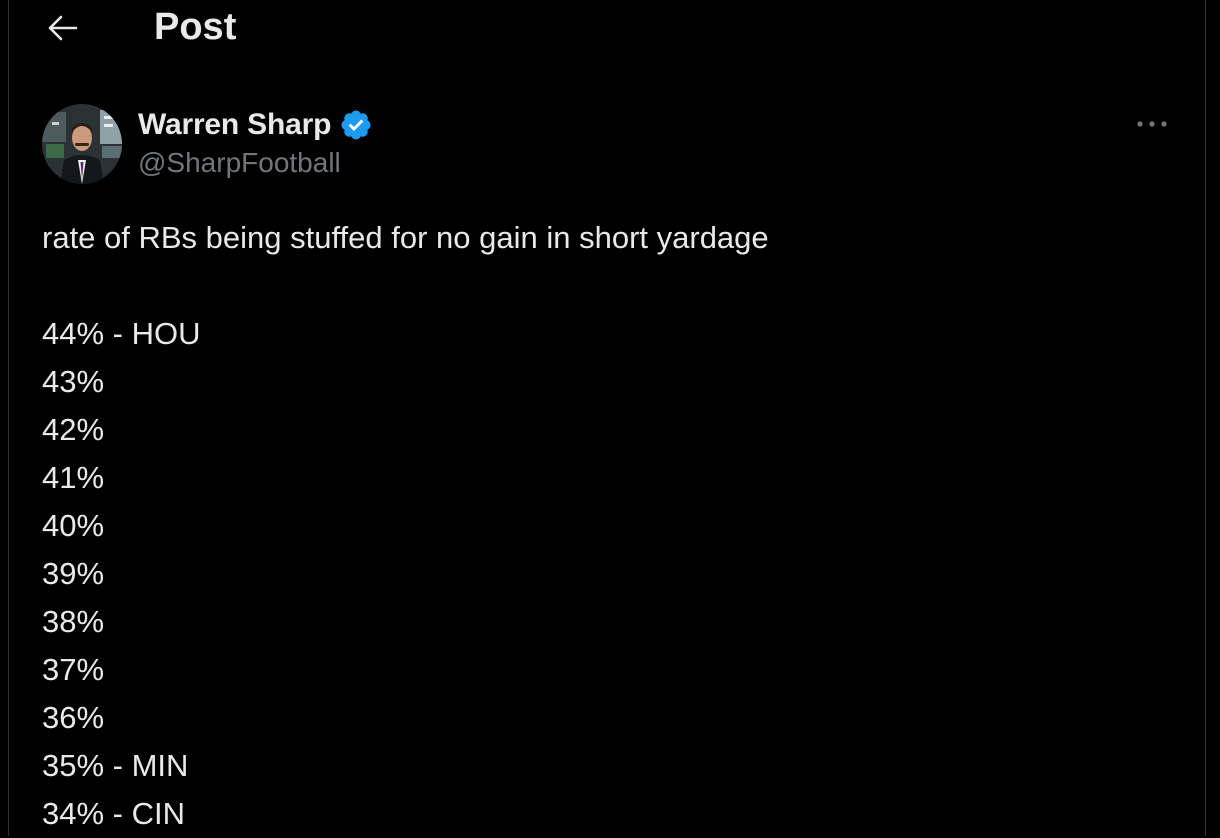 The width and height of the screenshot is (1220, 838). I want to click on name-row: Warren Sharp, so click(255, 125).